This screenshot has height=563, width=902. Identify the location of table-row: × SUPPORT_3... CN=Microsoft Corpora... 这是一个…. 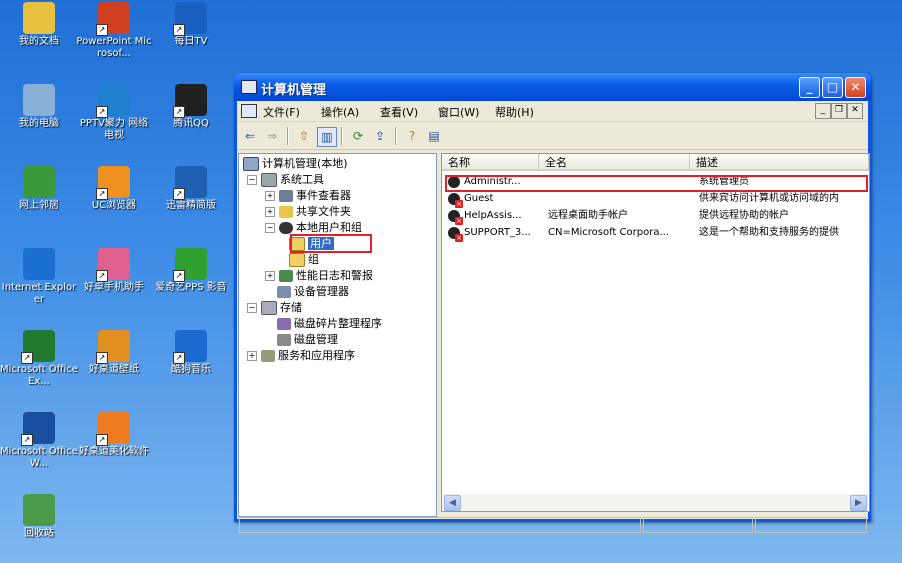
(655, 233).